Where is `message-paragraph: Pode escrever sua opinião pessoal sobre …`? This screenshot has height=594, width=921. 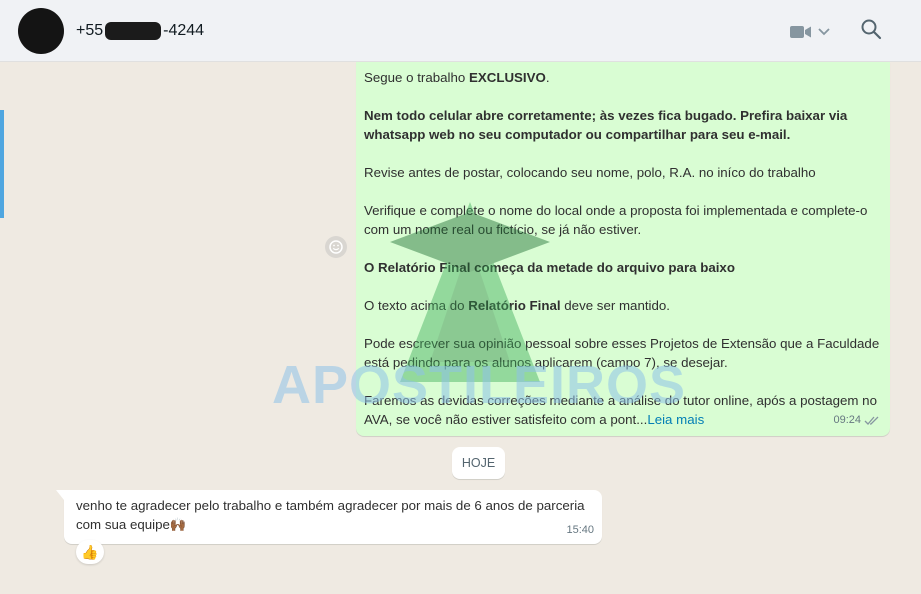
message-paragraph: Pode escrever sua opinião pessoal sobre … is located at coordinates (622, 353).